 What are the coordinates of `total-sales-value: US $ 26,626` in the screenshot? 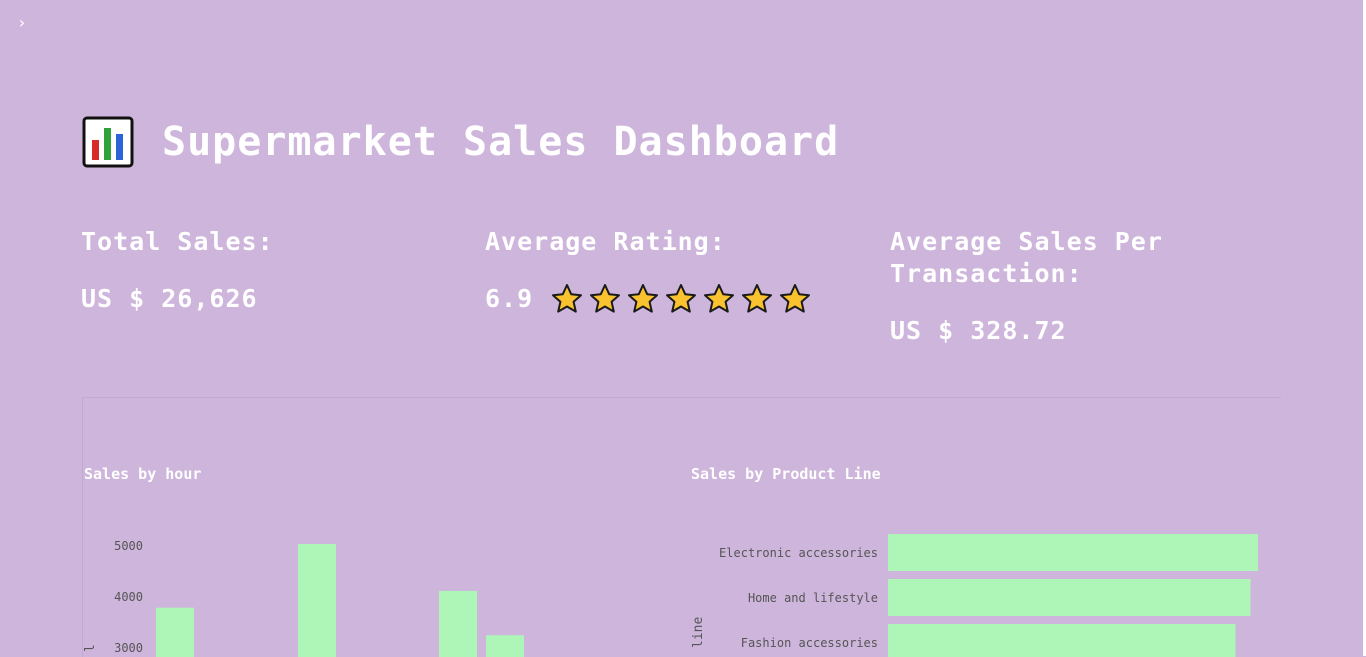 It's located at (169, 298).